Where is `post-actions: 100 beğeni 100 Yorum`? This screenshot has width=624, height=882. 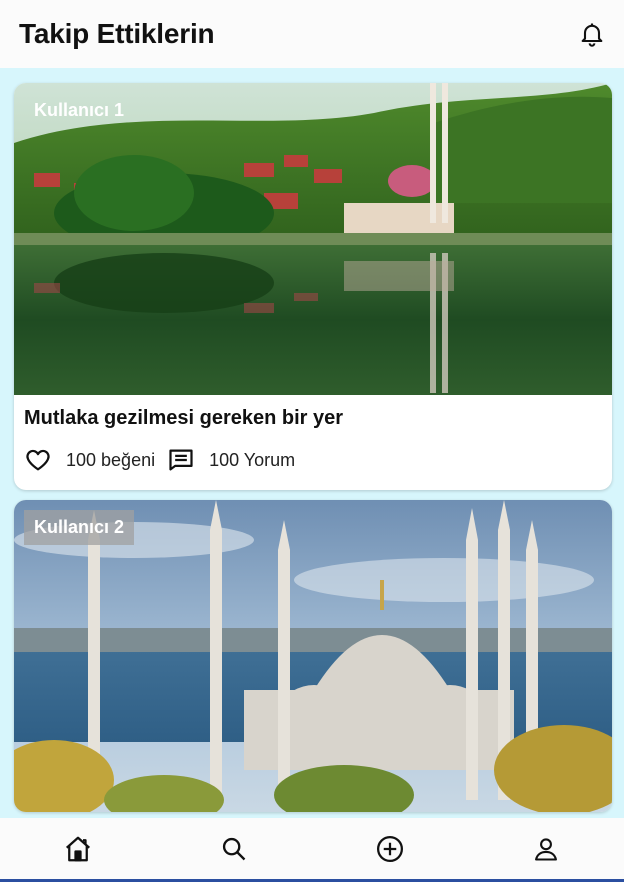
post-actions: 100 beğeni 100 Yorum is located at coordinates (313, 460).